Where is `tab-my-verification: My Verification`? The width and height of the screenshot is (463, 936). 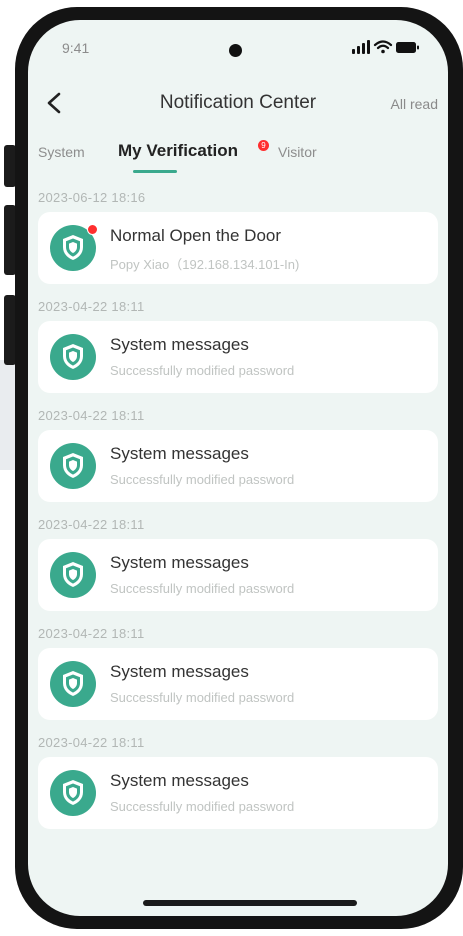
tab-my-verification: My Verification is located at coordinates (178, 151).